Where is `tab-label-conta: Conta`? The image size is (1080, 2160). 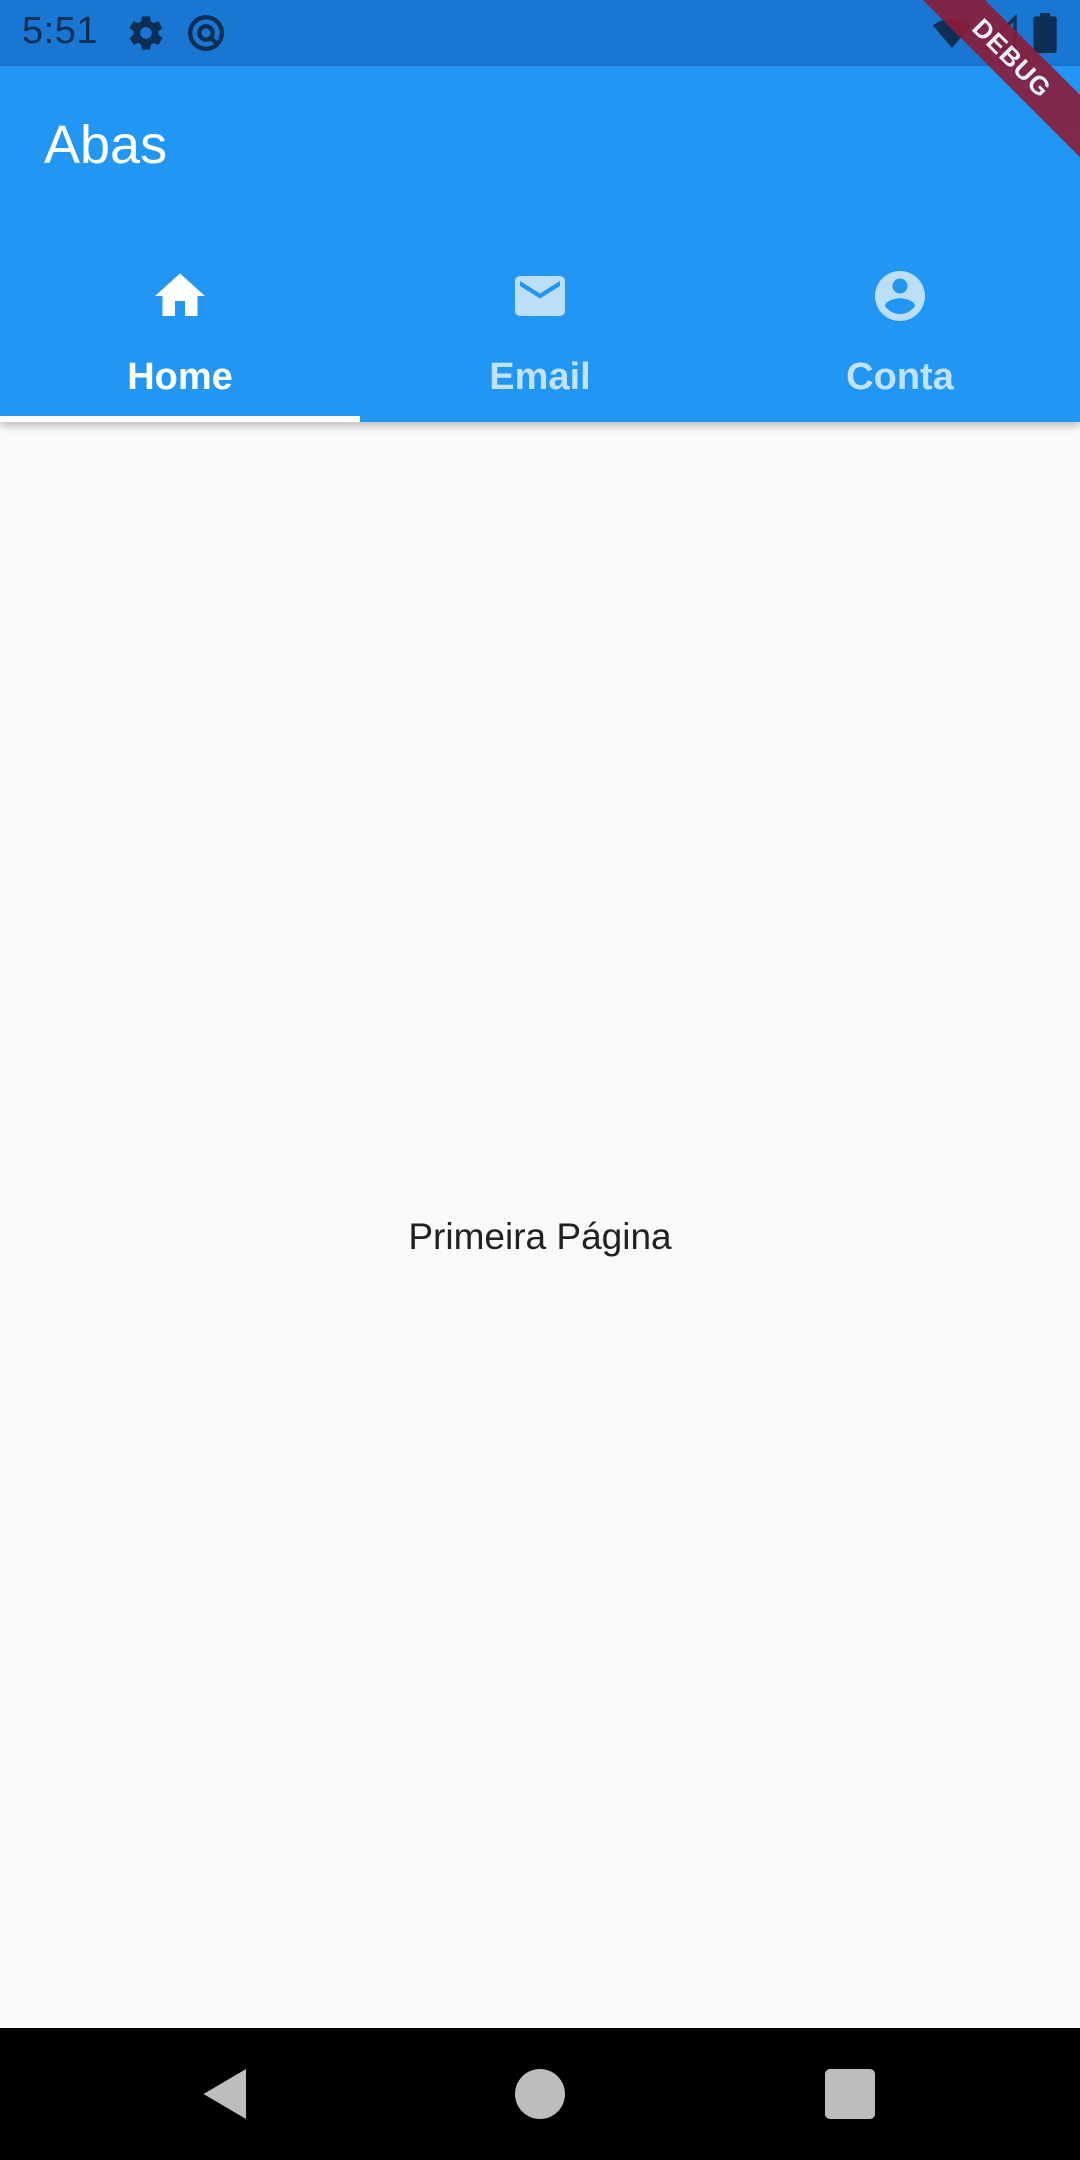
tab-label-conta: Conta is located at coordinates (900, 377).